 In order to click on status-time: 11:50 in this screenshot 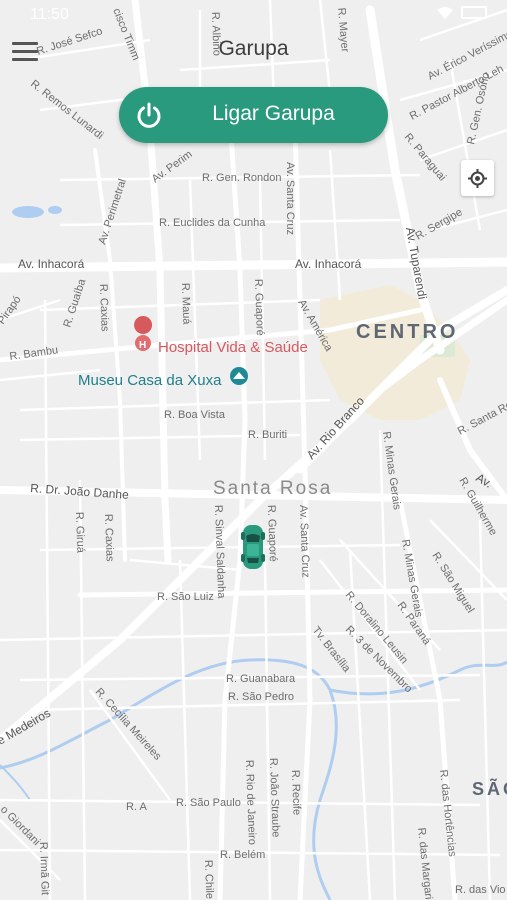, I will do `click(49, 14)`.